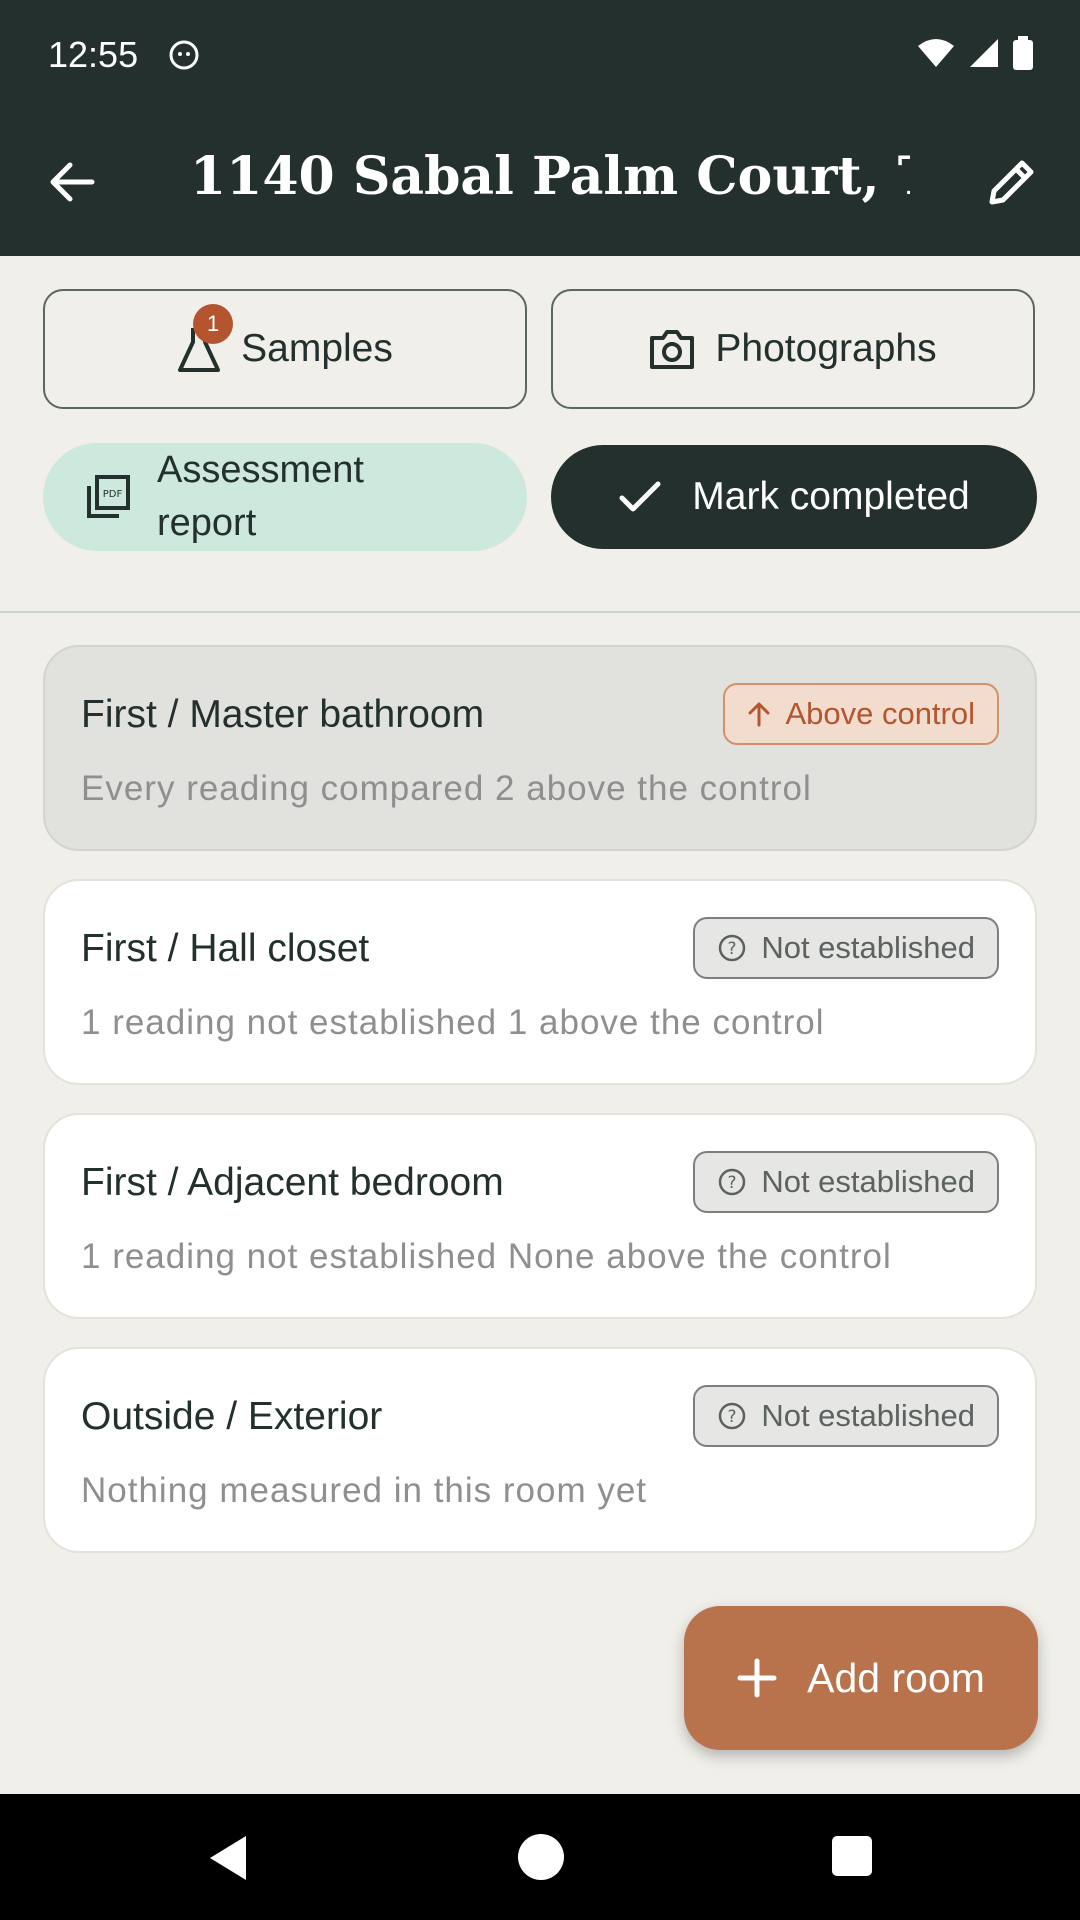 The height and width of the screenshot is (1920, 1080). What do you see at coordinates (317, 348) in the screenshot?
I see `samples-label: Samples` at bounding box center [317, 348].